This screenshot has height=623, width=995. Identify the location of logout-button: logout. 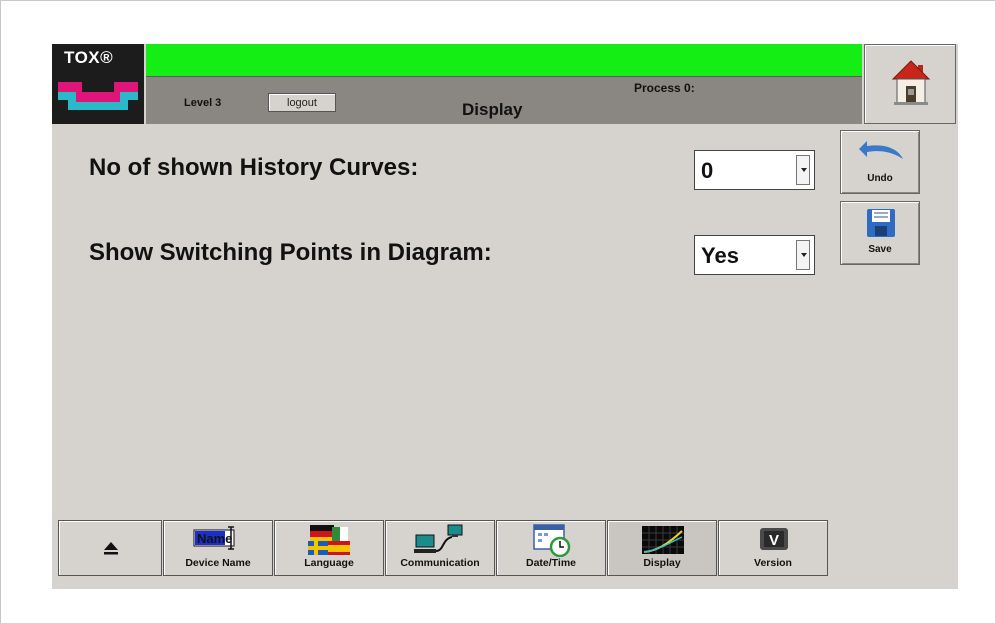
(302, 102).